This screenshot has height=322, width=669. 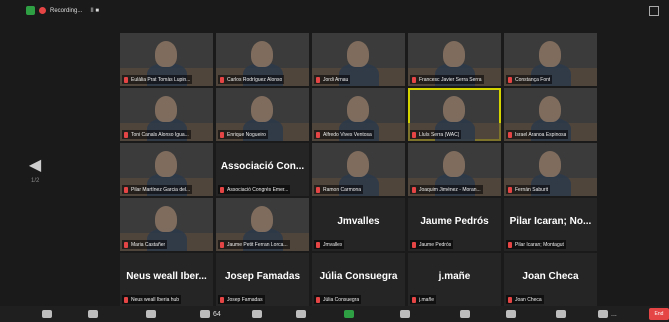 I want to click on reactions-button, so click(x=466, y=314).